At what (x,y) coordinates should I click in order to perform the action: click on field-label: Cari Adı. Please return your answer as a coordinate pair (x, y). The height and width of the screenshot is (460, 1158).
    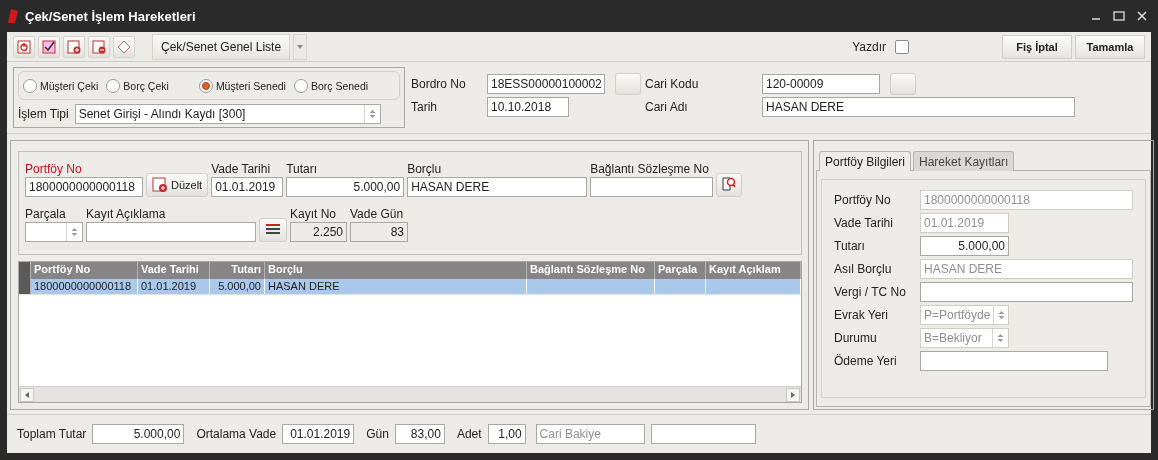
    Looking at the image, I should click on (667, 107).